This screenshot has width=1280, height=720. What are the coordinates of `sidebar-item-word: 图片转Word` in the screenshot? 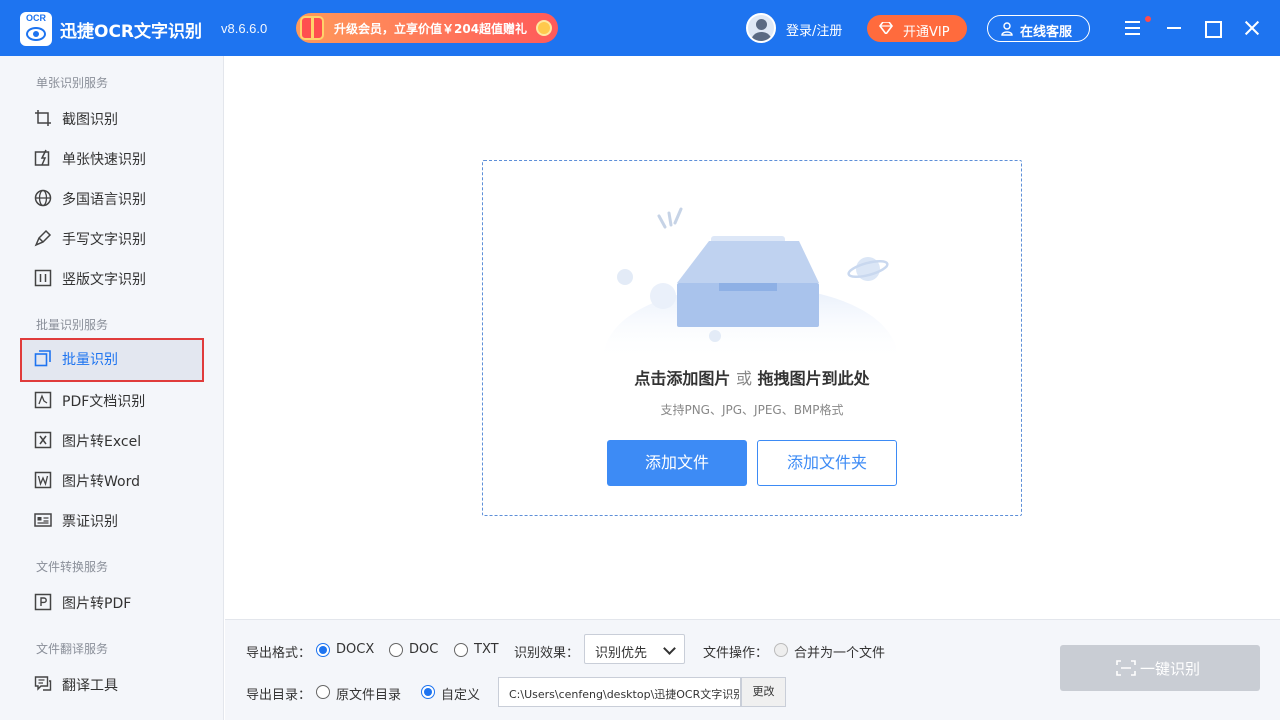 It's located at (112, 480).